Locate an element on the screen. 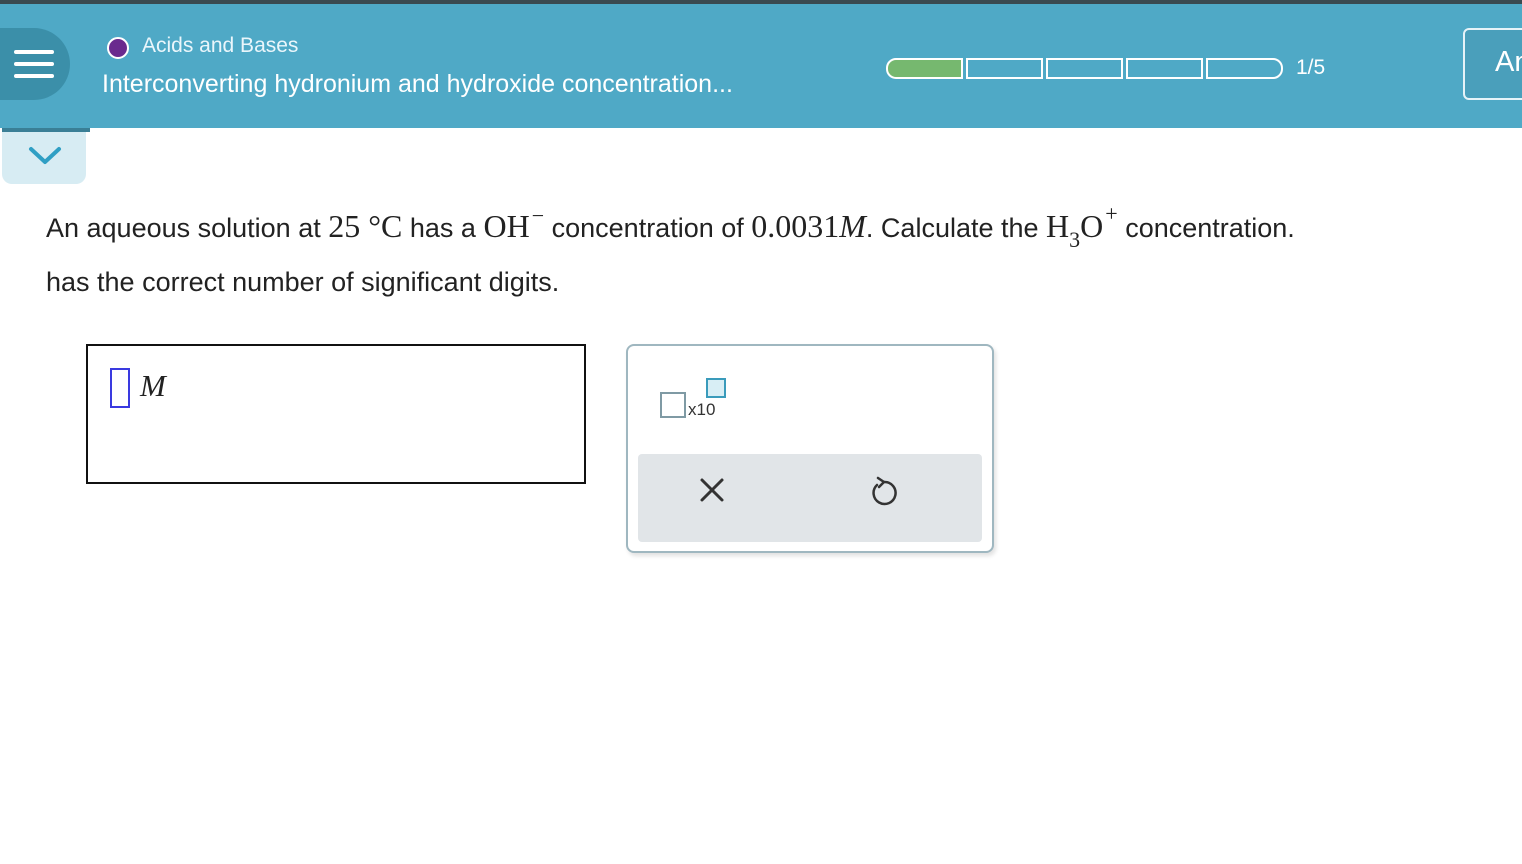 The image size is (1522, 864). answer-unit-label: M is located at coordinates (153, 385).